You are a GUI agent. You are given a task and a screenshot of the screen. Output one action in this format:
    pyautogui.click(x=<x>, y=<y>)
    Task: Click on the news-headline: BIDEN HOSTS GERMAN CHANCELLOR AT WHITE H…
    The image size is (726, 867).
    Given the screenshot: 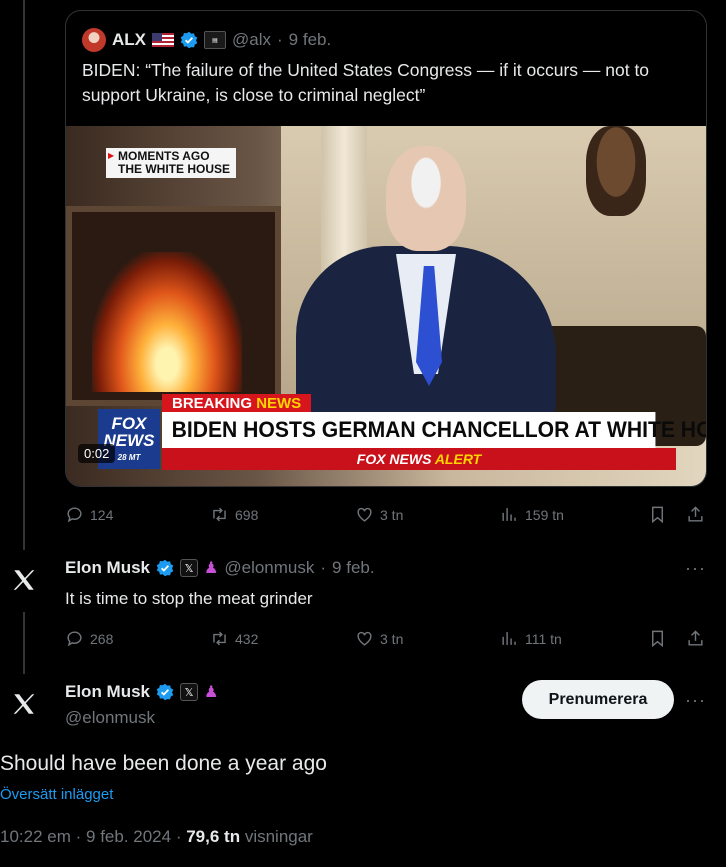 What is the action you would take?
    pyautogui.click(x=434, y=430)
    